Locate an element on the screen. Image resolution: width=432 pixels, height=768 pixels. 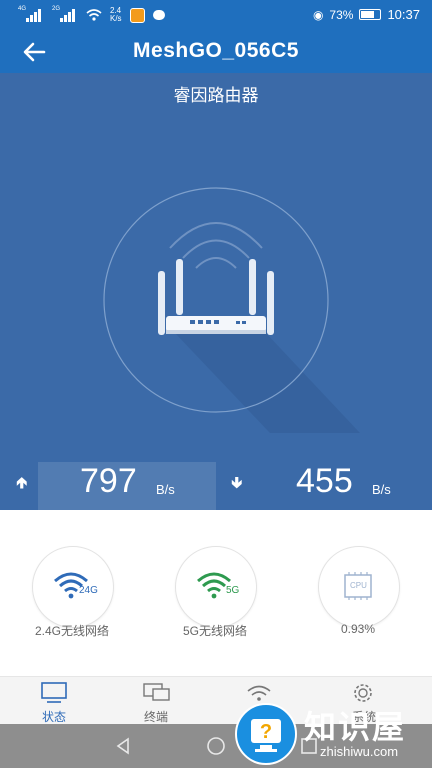
wifi-5g-button: 5G is located at coordinates (216, 587).